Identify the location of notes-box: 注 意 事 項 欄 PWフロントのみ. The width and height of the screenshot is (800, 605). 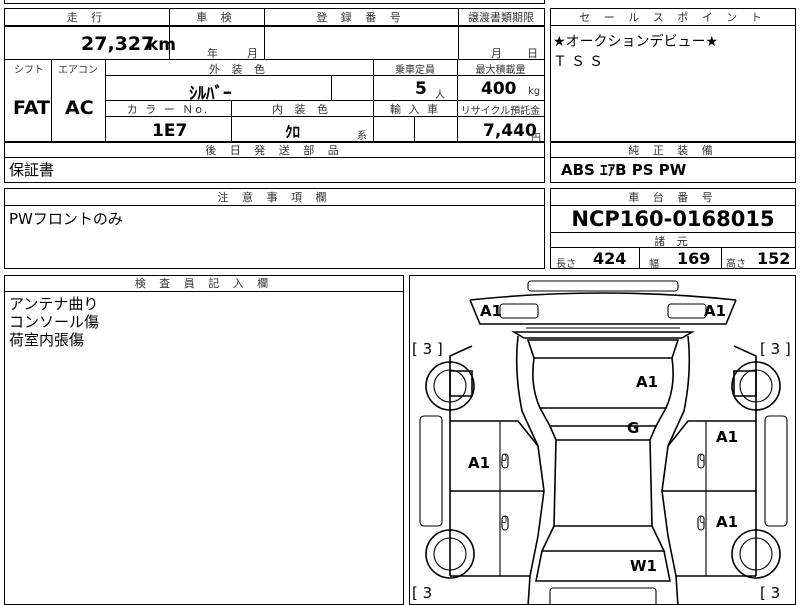
(274, 228).